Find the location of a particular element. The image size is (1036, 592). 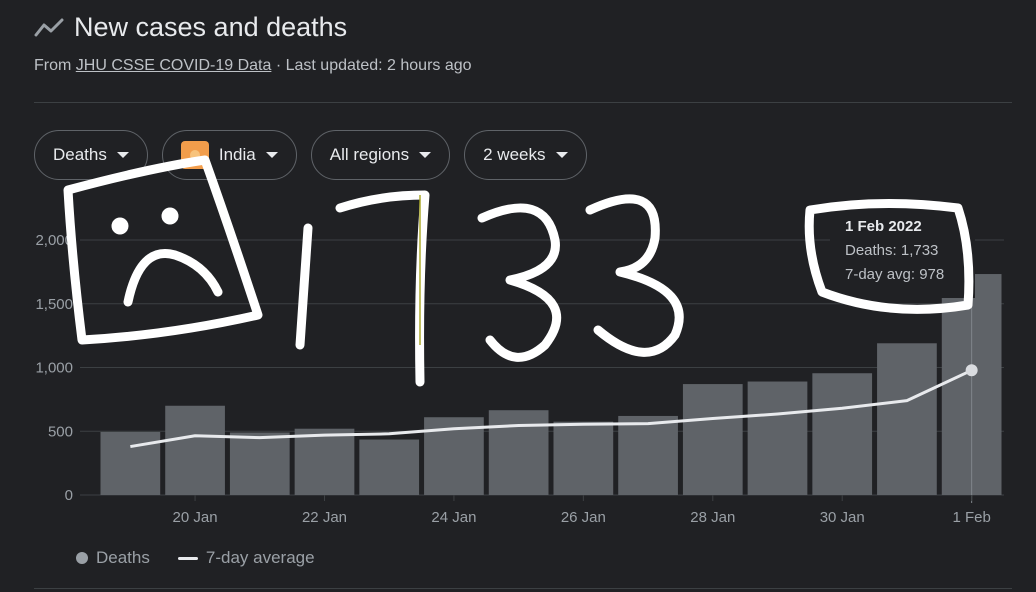

x-tick-label: 26 Jan is located at coordinates (583, 517).